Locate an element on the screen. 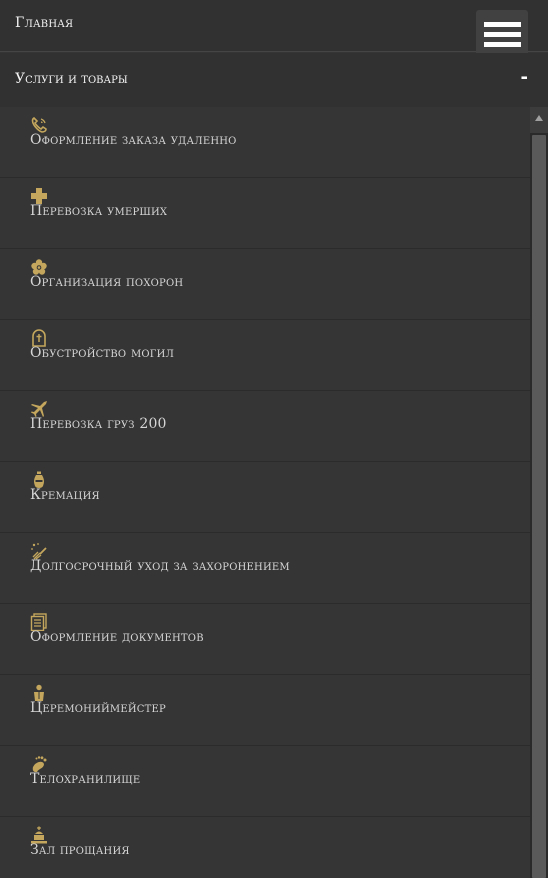 The height and width of the screenshot is (878, 548). vertical-scrollbar is located at coordinates (539, 492).